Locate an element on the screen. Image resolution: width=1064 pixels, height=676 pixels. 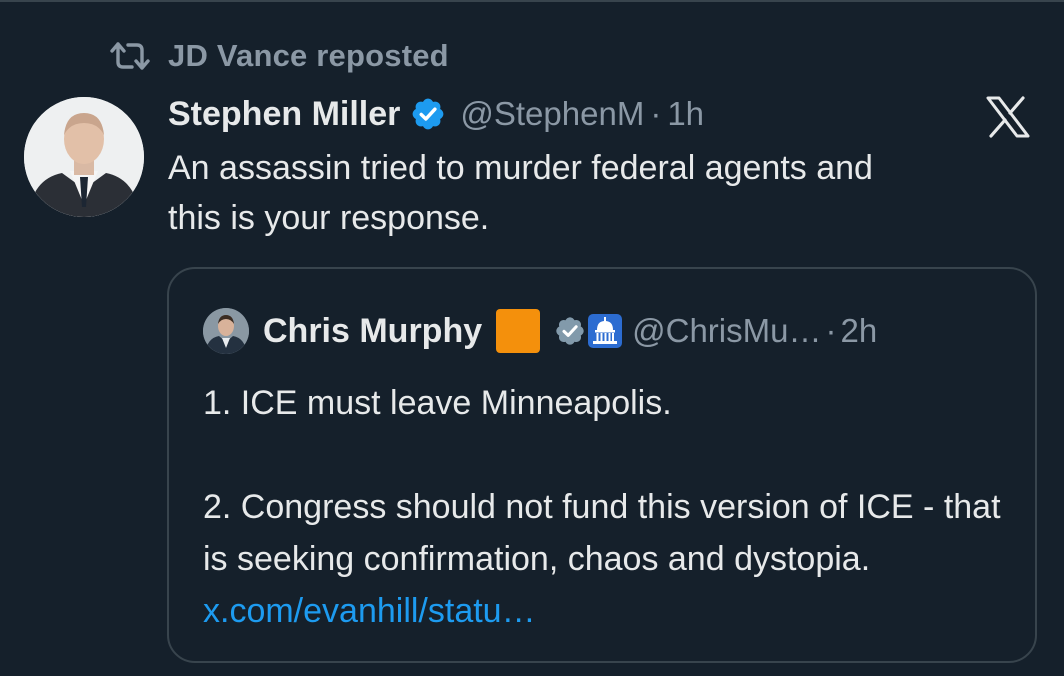
repost-context: JD Vance reposted is located at coordinates (278, 56).